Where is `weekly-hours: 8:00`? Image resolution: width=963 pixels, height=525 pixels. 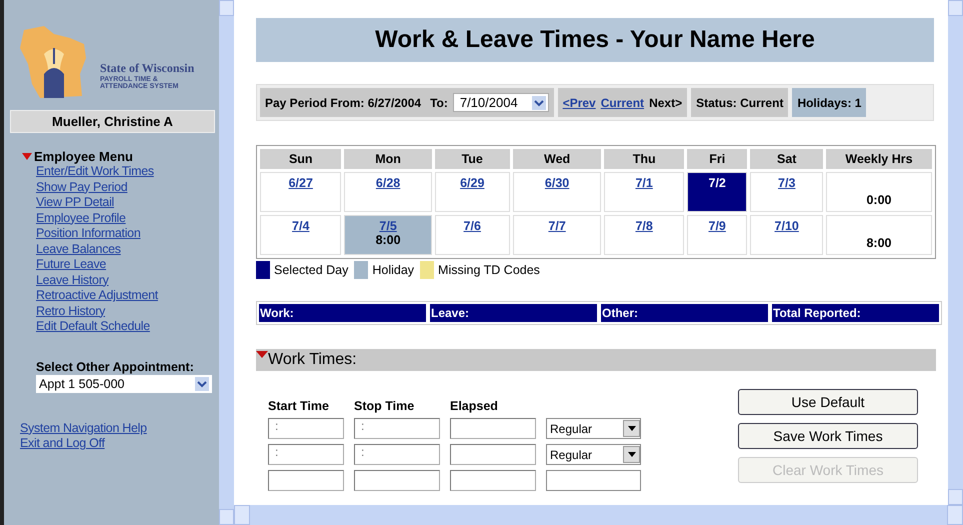
weekly-hours: 8:00 is located at coordinates (879, 243).